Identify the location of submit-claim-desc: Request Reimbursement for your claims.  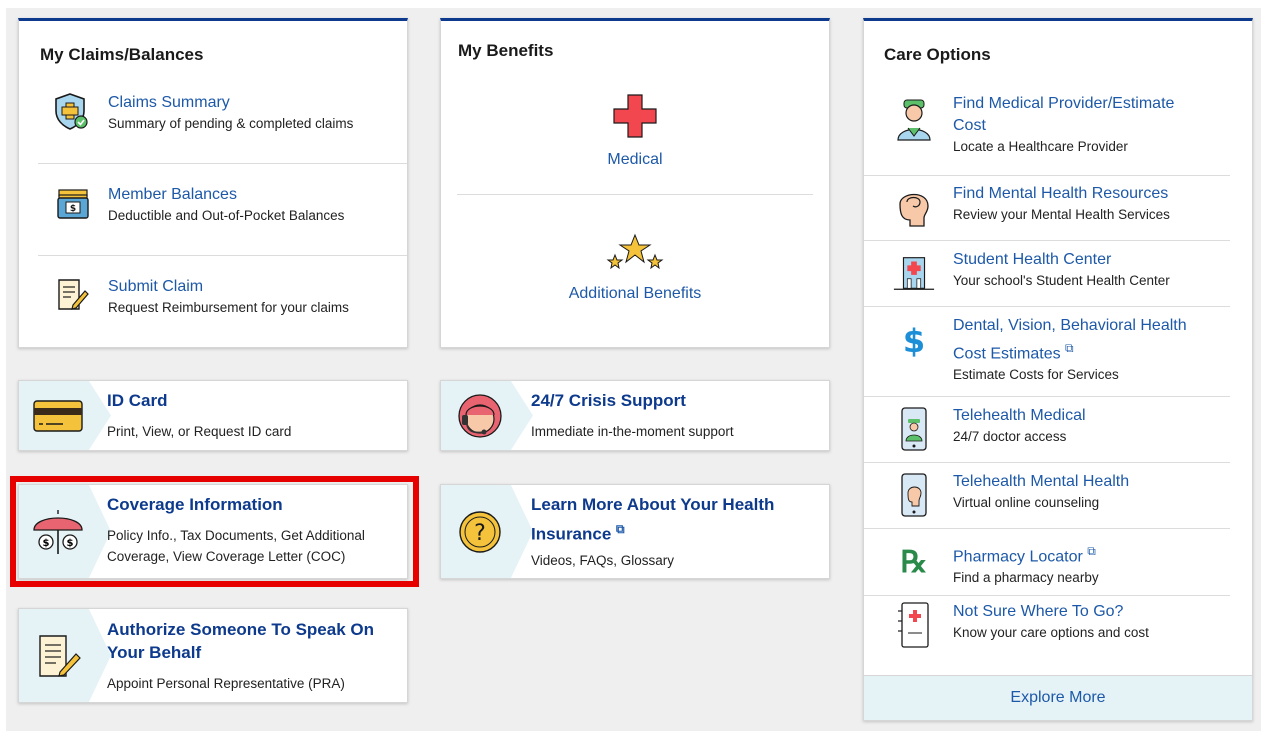
(228, 307).